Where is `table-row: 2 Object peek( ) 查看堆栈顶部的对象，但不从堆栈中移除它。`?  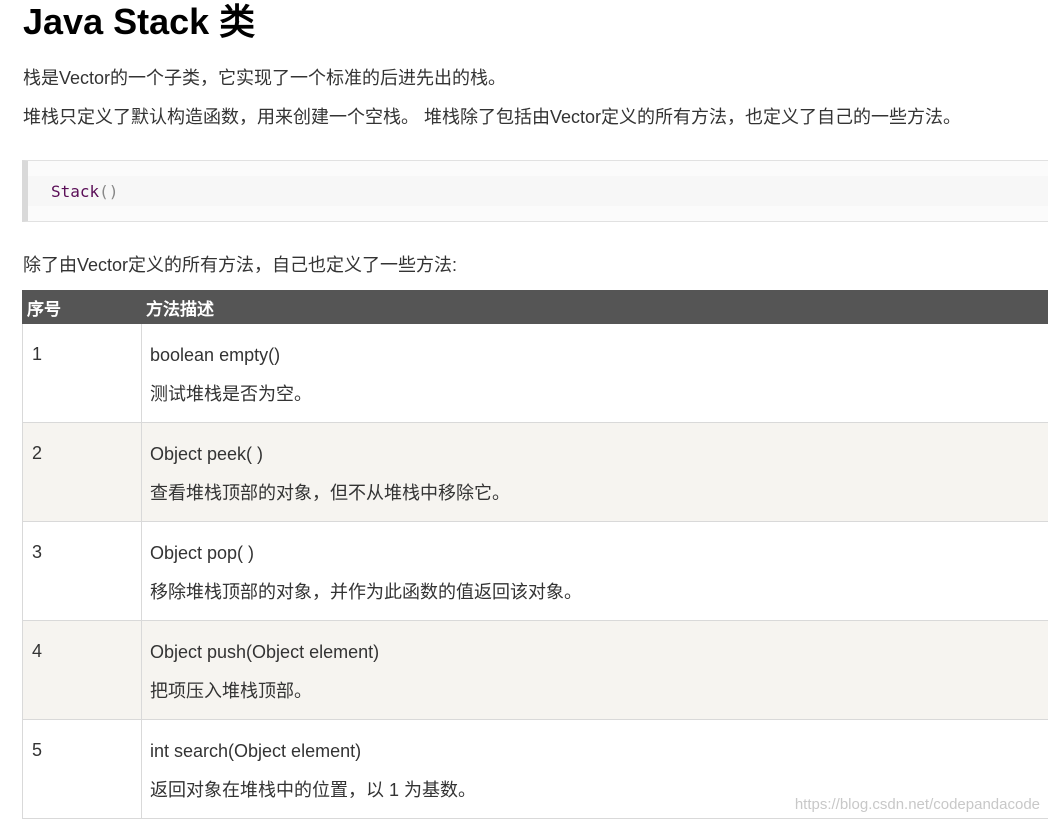 table-row: 2 Object peek( ) 查看堆栈顶部的对象，但不从堆栈中移除它。 is located at coordinates (535, 472).